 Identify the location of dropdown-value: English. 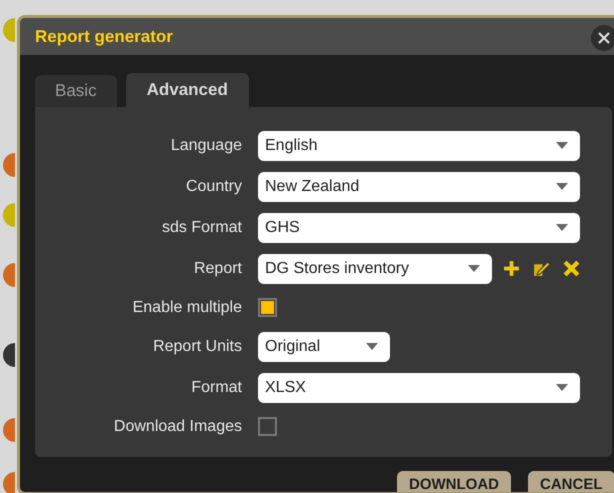
(291, 146).